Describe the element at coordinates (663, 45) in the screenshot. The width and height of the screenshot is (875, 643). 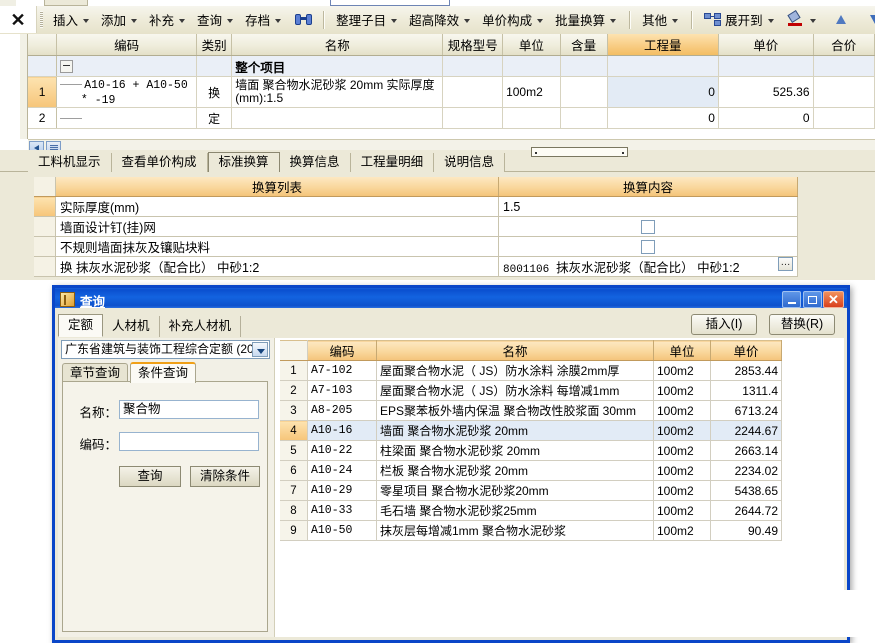
I see `column-header-quantity: 工程量` at that location.